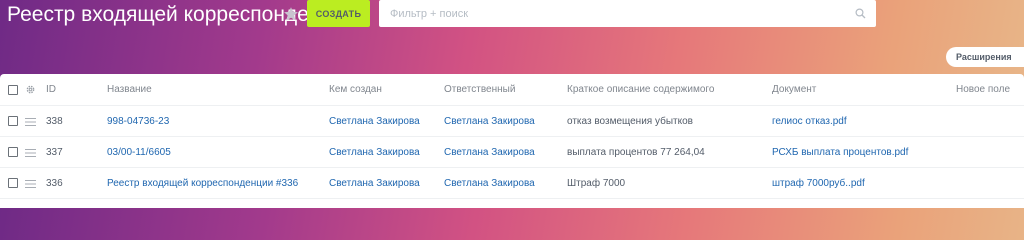  I want to click on search-icon, so click(860, 13).